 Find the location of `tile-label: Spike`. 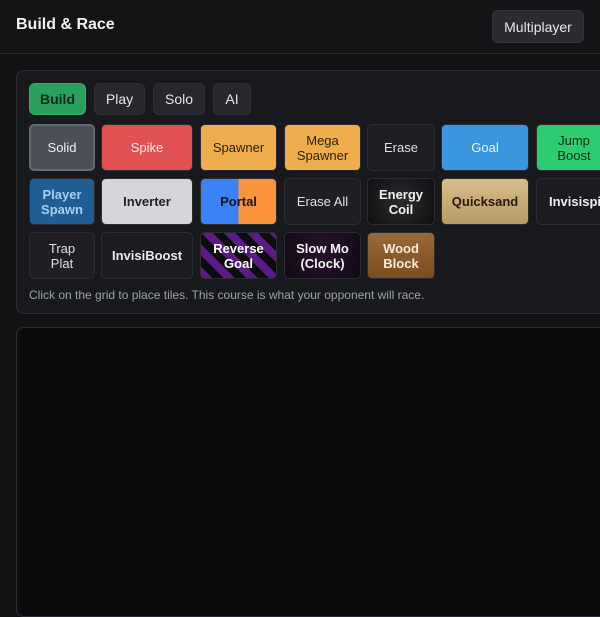

tile-label: Spike is located at coordinates (147, 147).